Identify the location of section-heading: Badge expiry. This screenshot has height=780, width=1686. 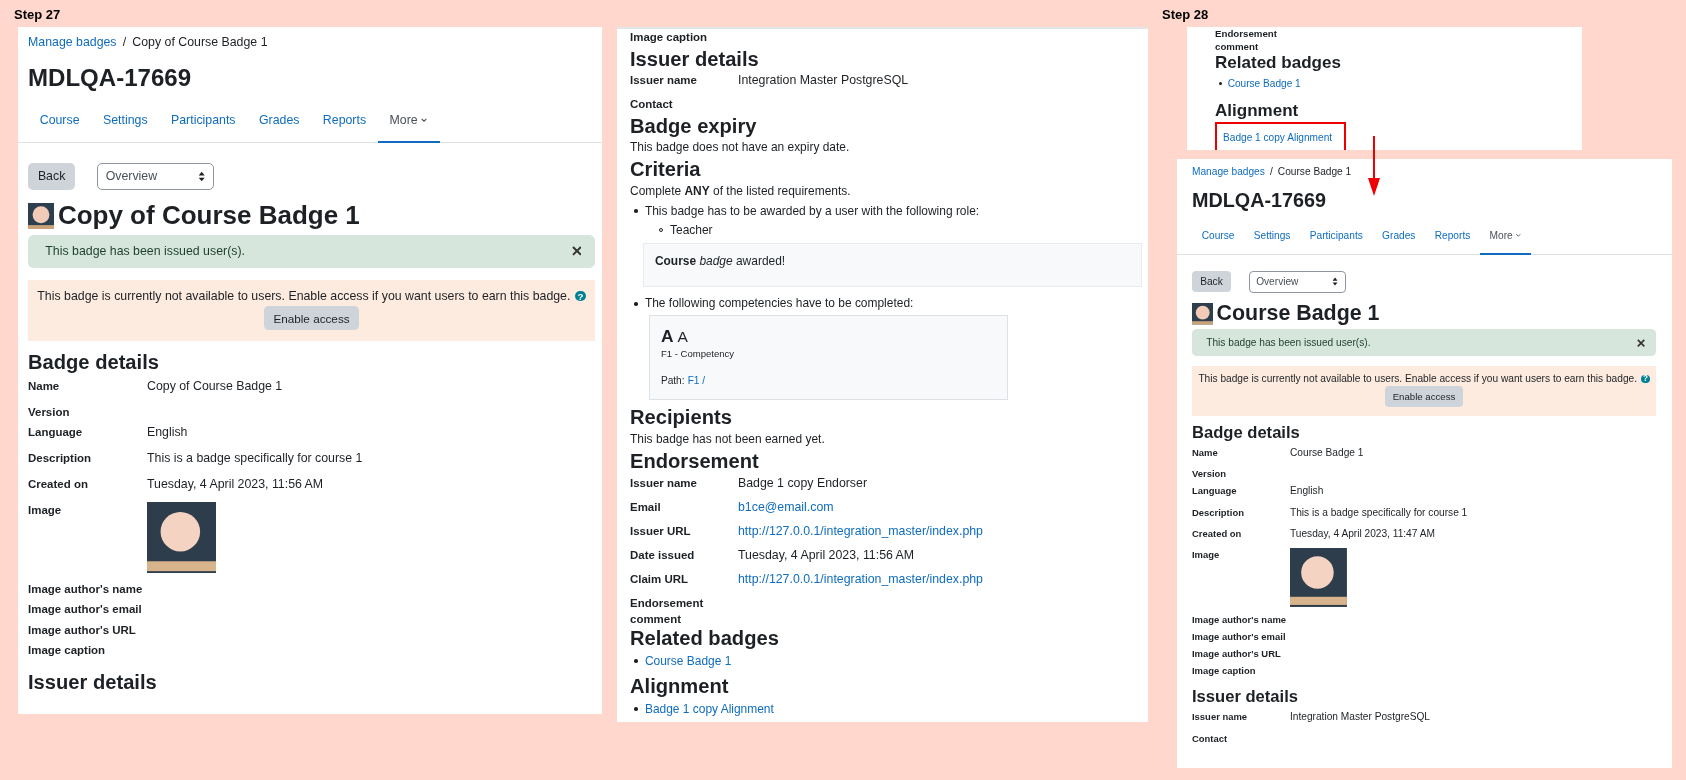
(694, 126).